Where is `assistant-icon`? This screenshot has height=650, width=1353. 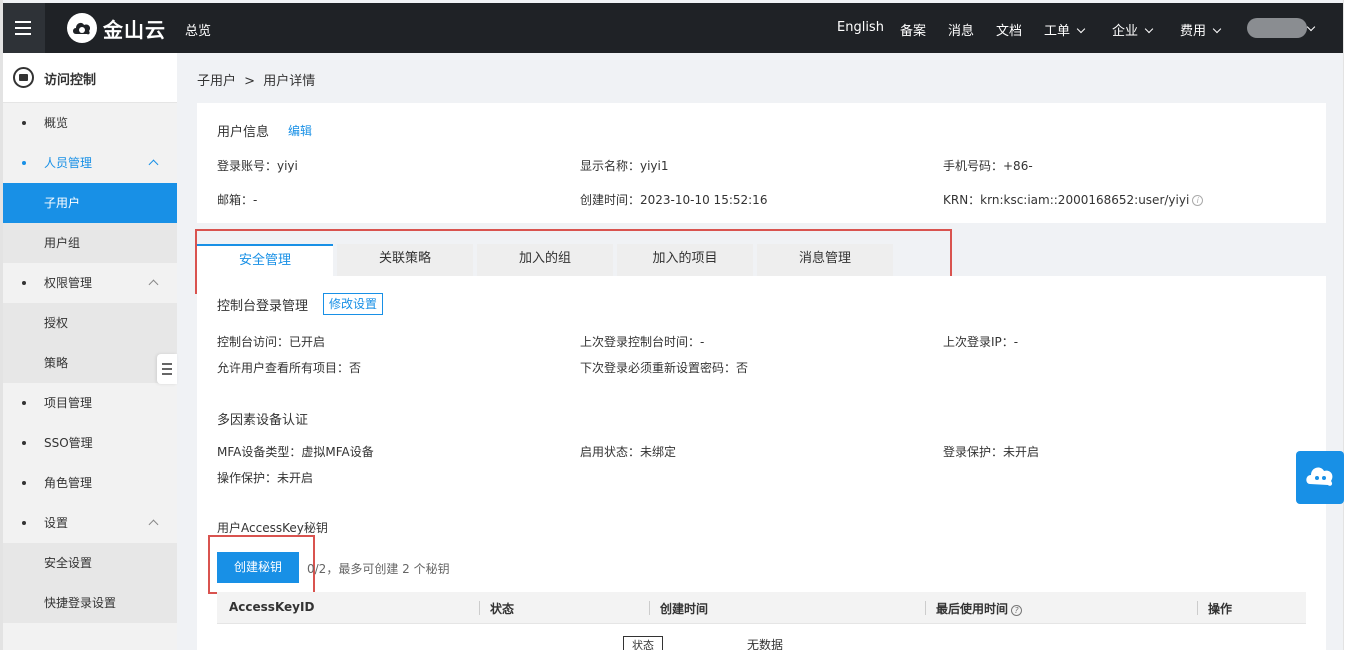 assistant-icon is located at coordinates (1319, 476).